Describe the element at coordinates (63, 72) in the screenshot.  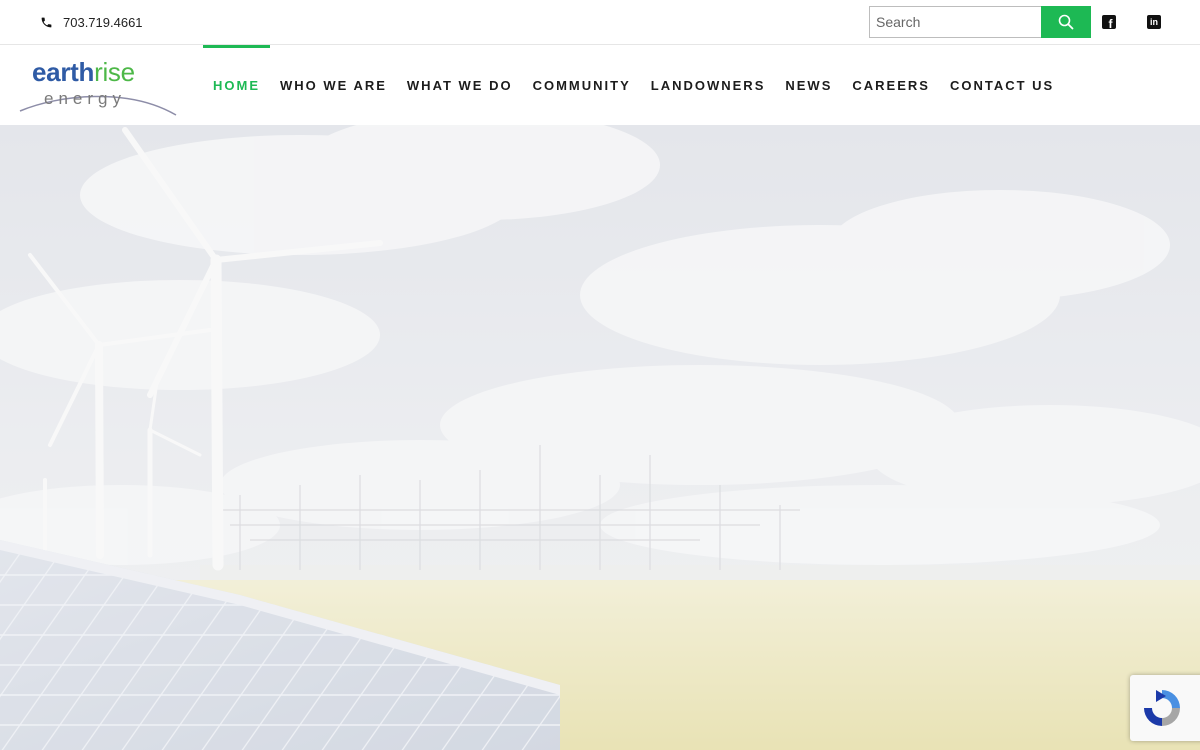
I see `logo-word-earth: earth` at that location.